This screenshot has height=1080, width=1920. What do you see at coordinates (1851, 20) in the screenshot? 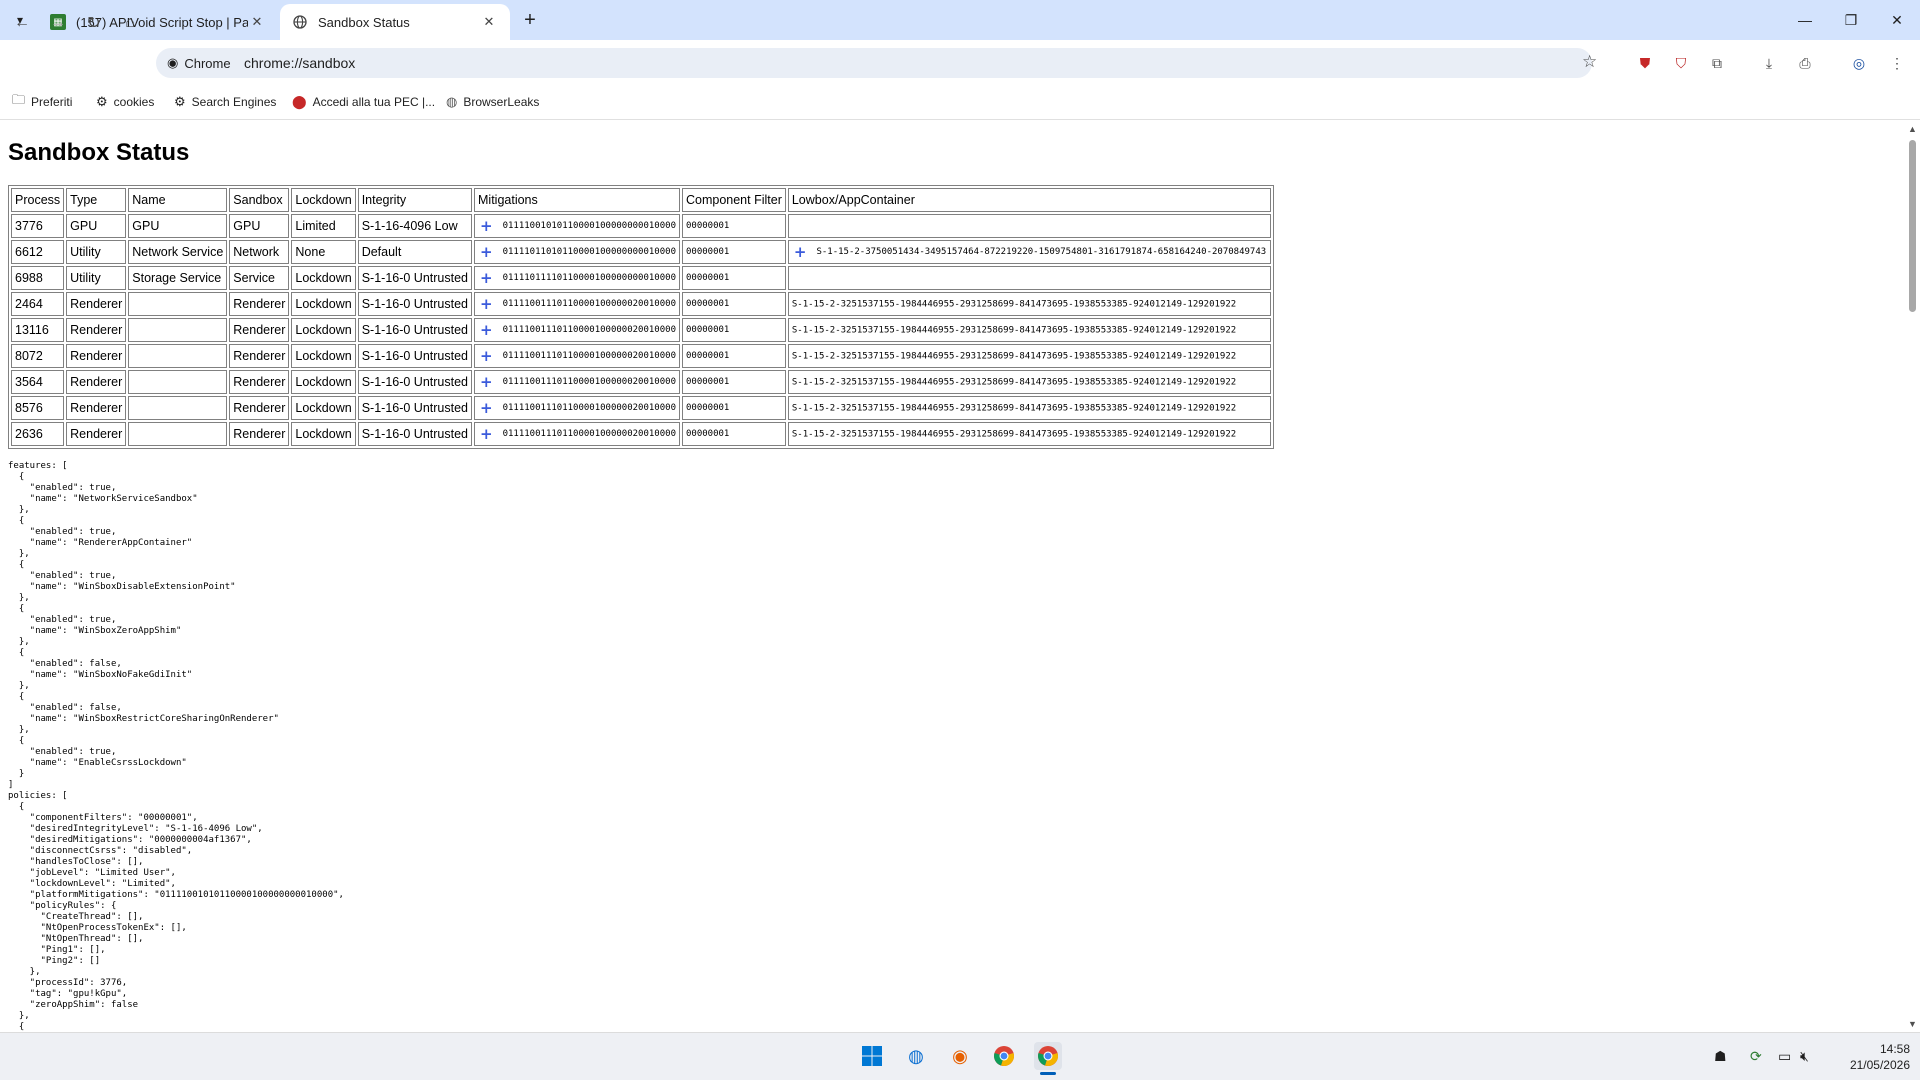
I see `restore-icon: ❐` at bounding box center [1851, 20].